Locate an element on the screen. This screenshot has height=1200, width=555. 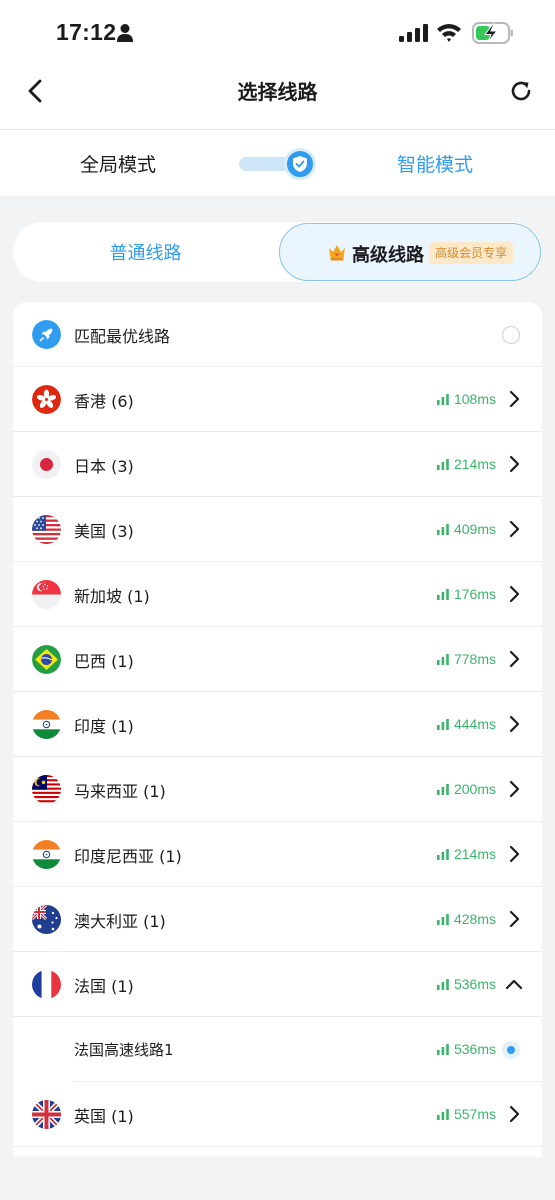
server-row-id: 印度尼西亚 (1) 214ms is located at coordinates (277, 854).